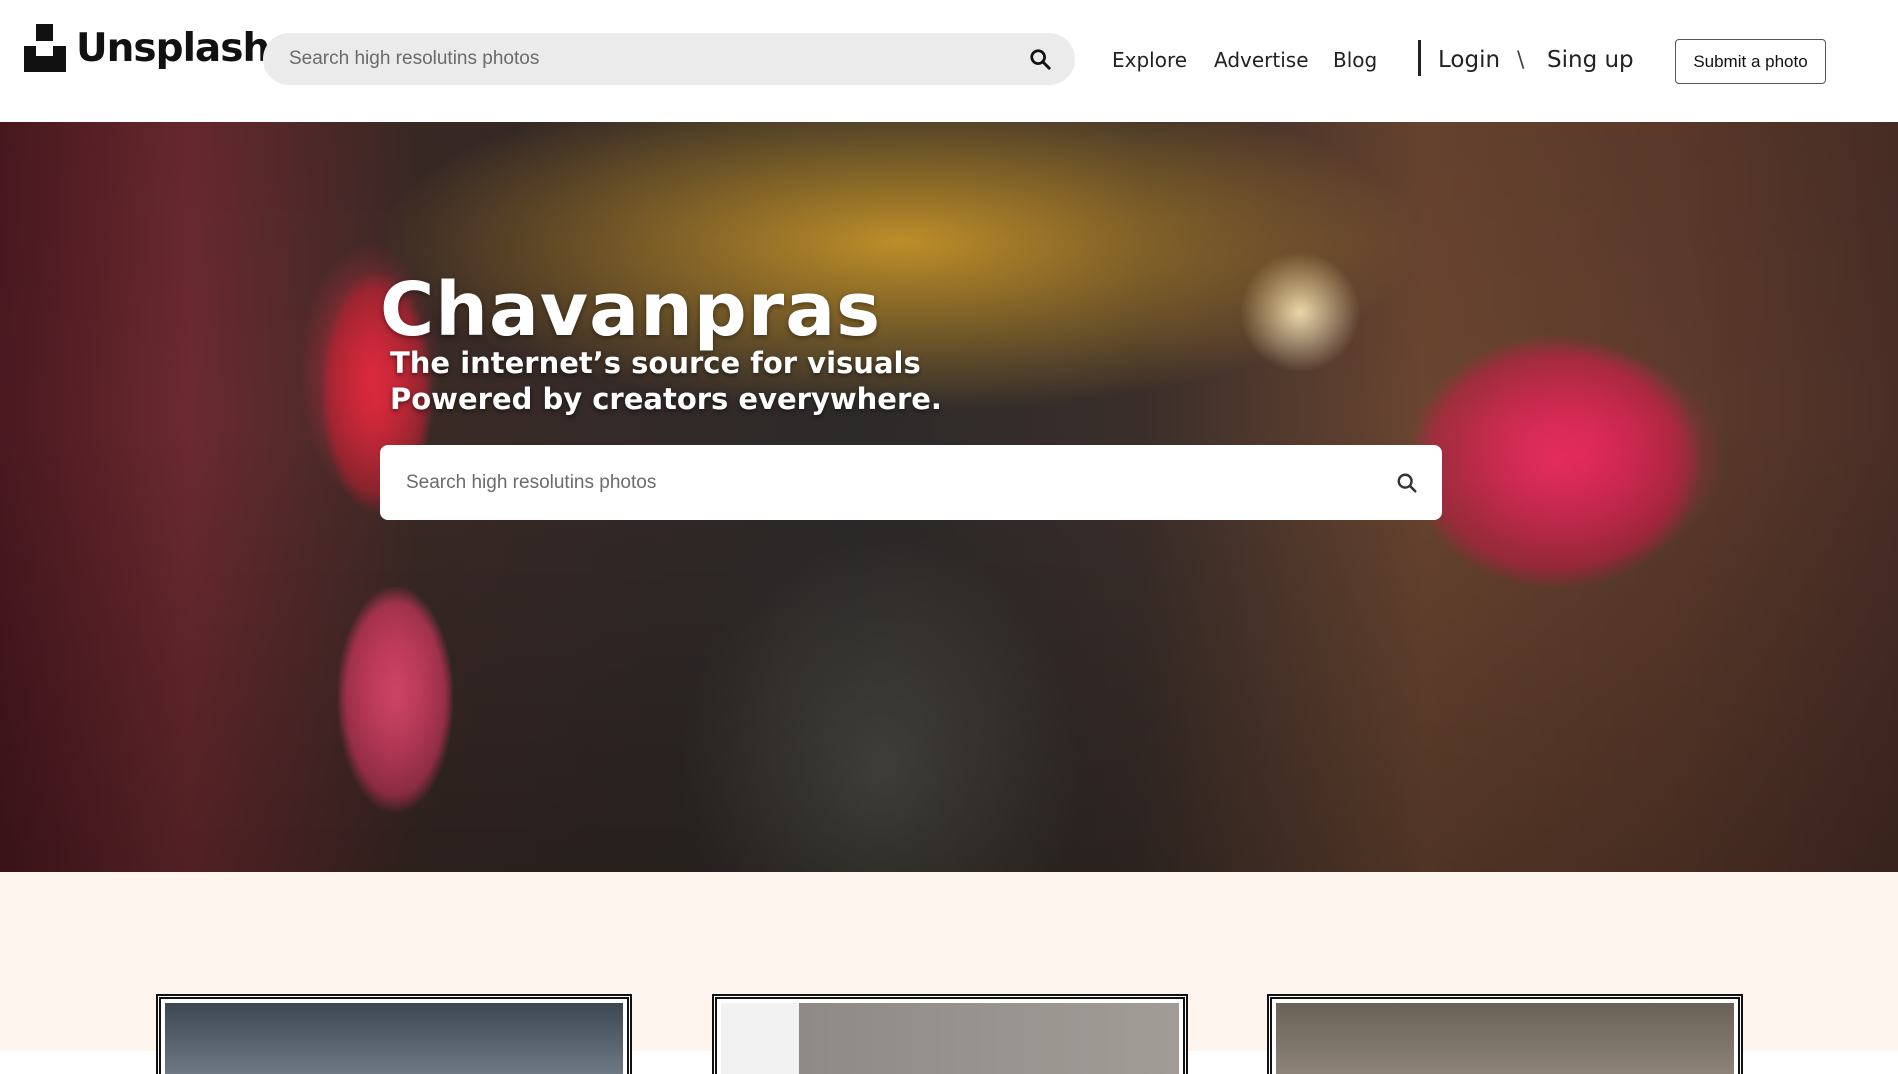  What do you see at coordinates (1750, 61) in the screenshot?
I see `submit-photo-button: Submit a photo` at bounding box center [1750, 61].